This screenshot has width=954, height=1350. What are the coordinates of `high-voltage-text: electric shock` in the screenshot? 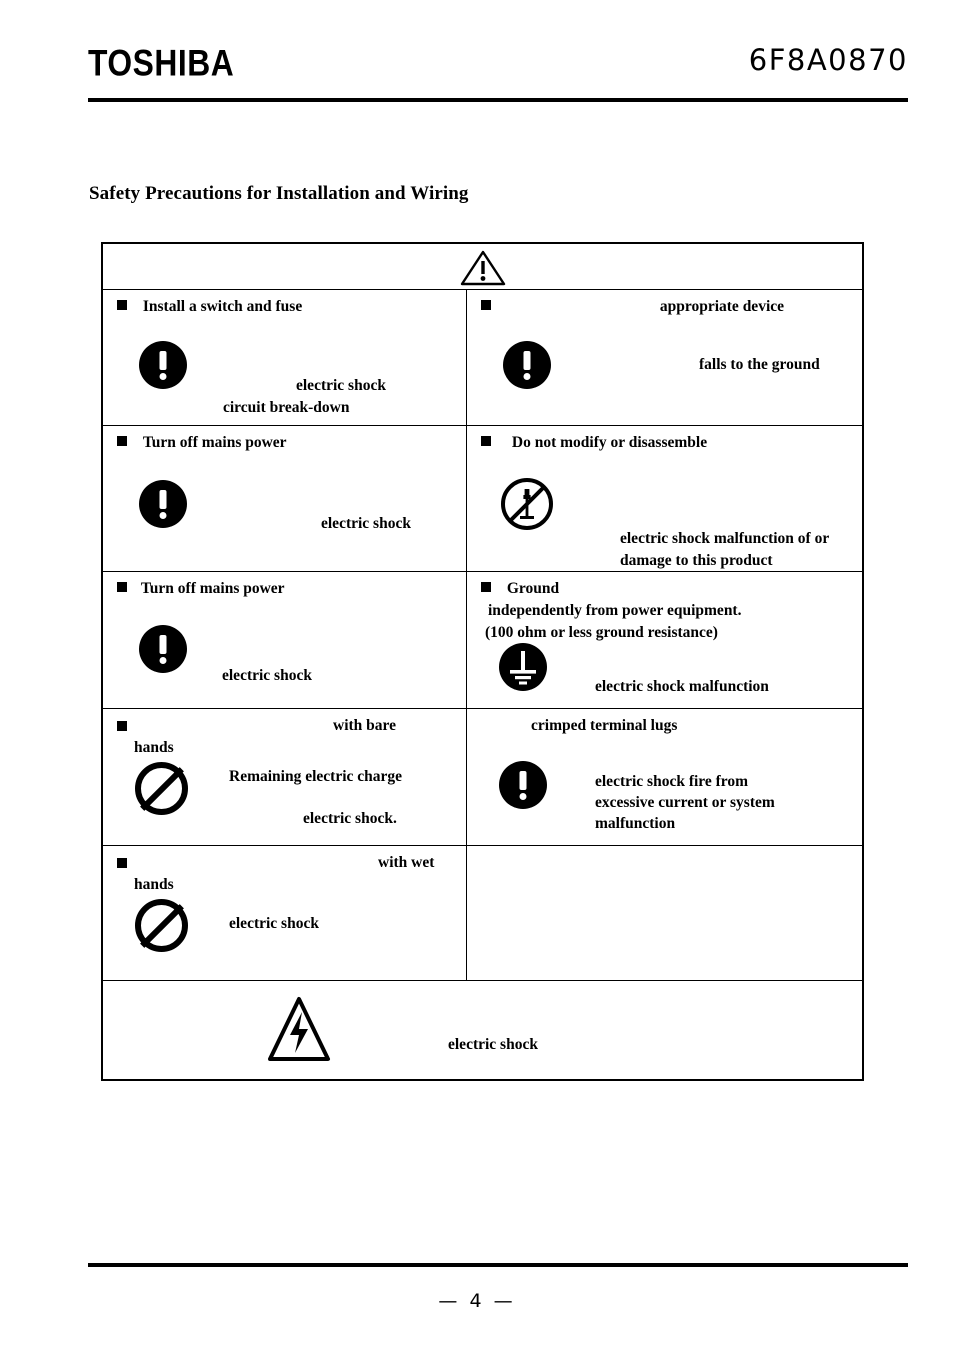 It's located at (493, 1044).